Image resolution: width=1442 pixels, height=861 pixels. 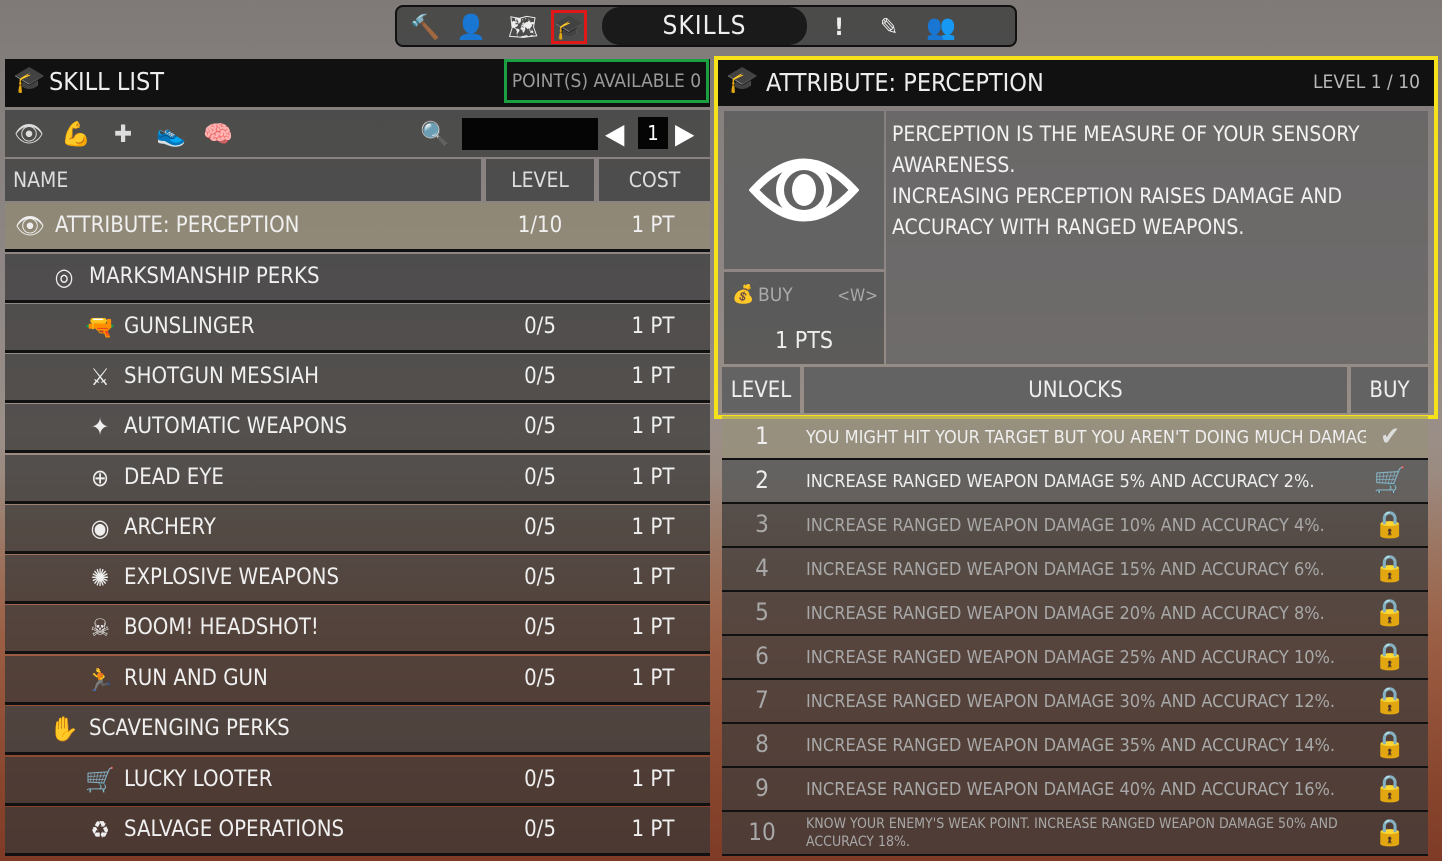 I want to click on intellect-filter-icon: 🧠, so click(x=218, y=134).